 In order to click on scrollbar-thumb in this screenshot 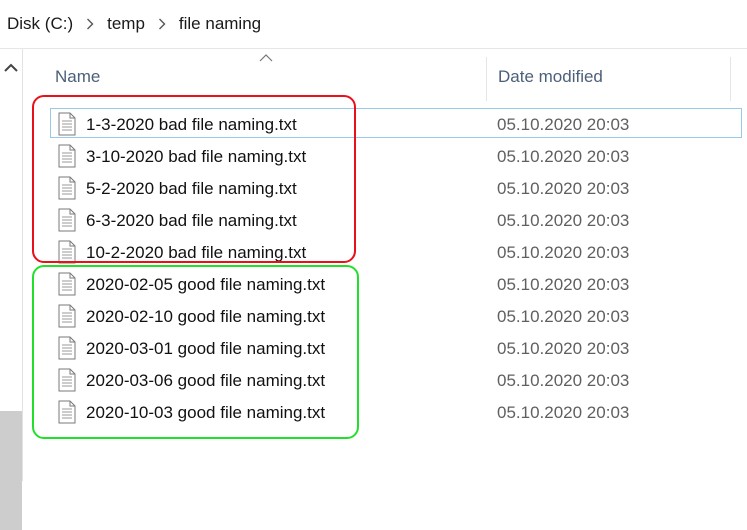, I will do `click(11, 470)`.